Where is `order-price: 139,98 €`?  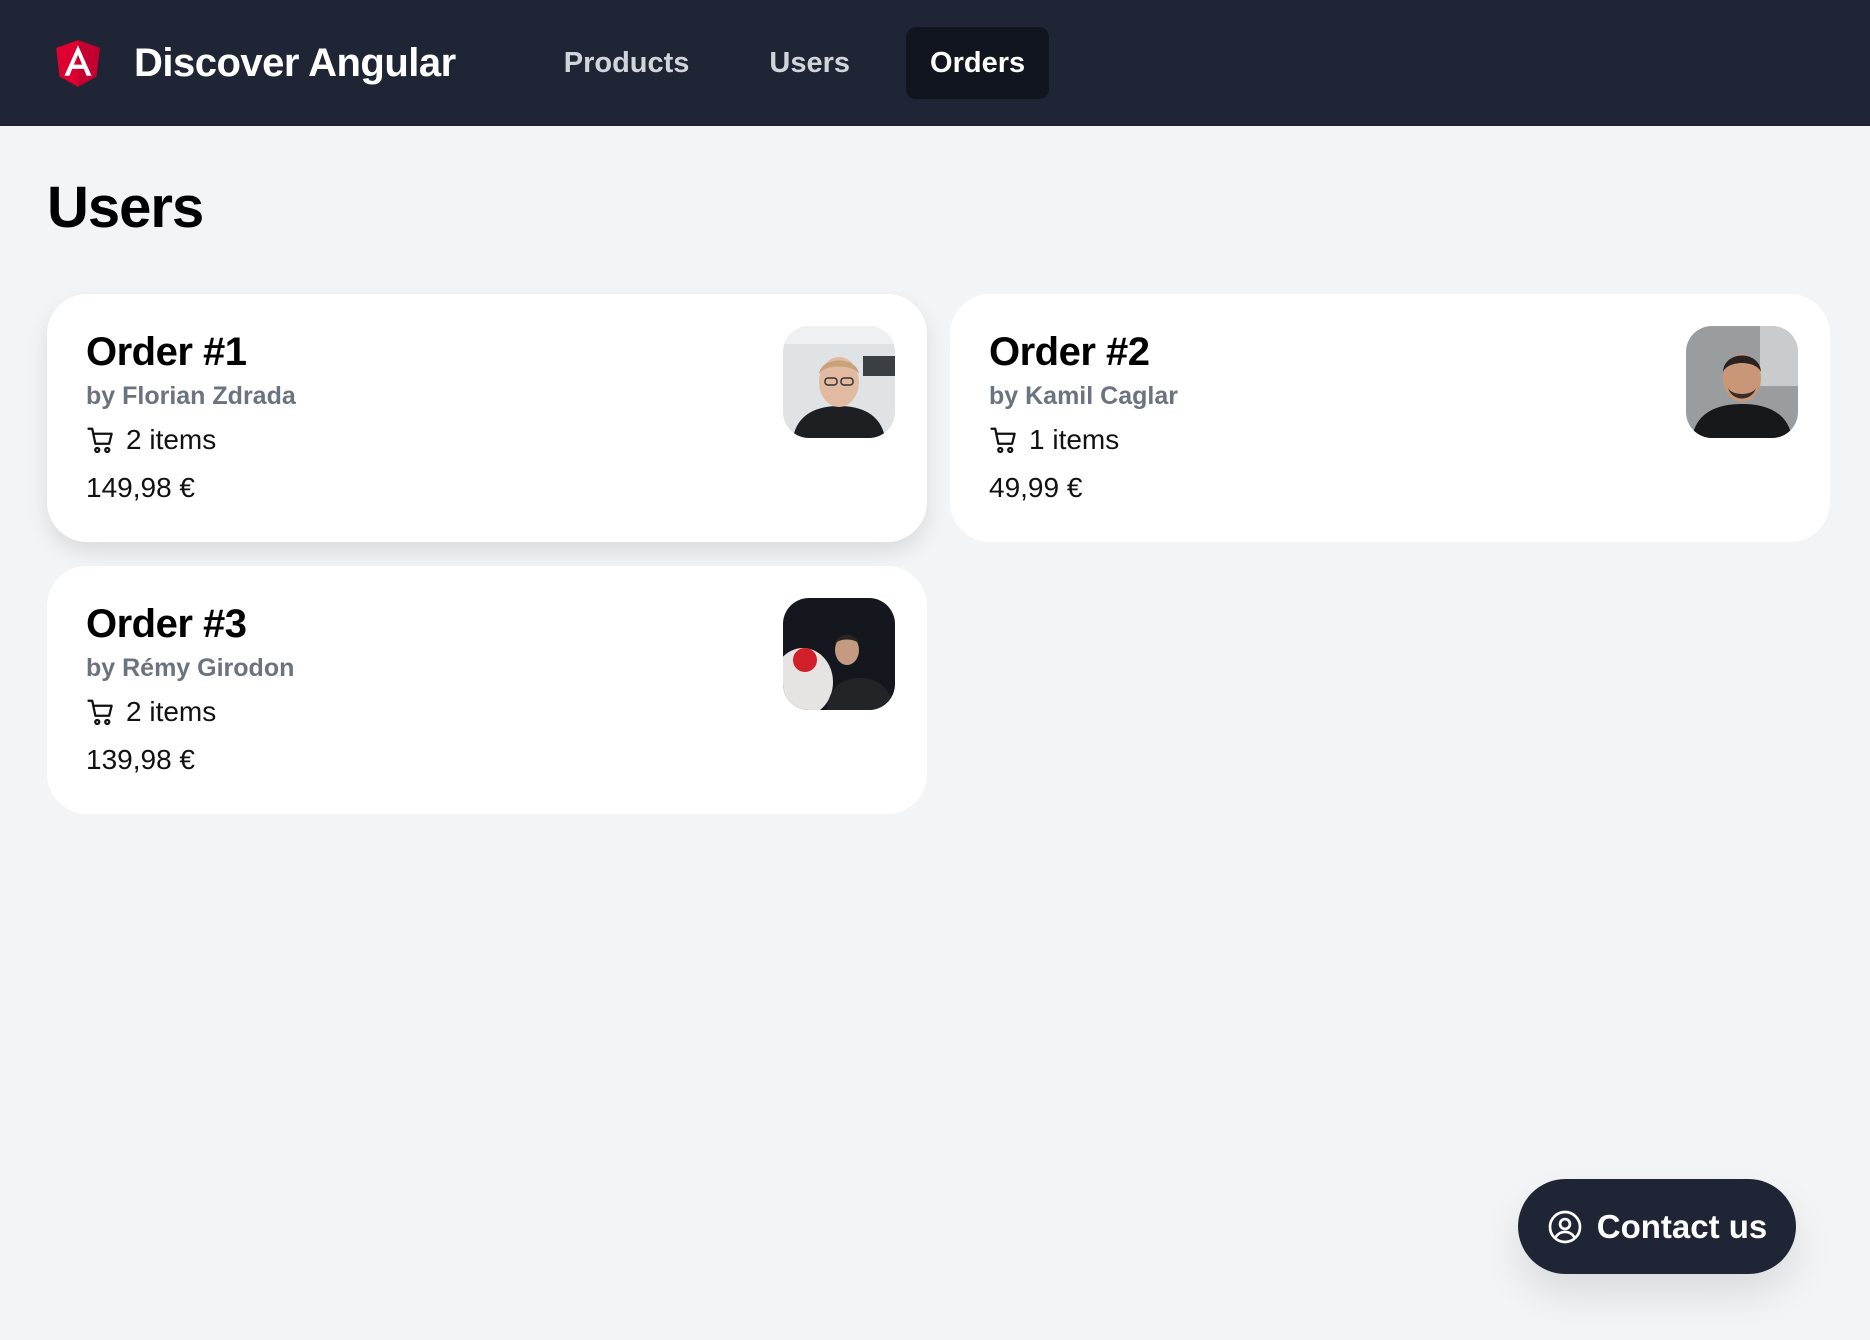 order-price: 139,98 € is located at coordinates (140, 759).